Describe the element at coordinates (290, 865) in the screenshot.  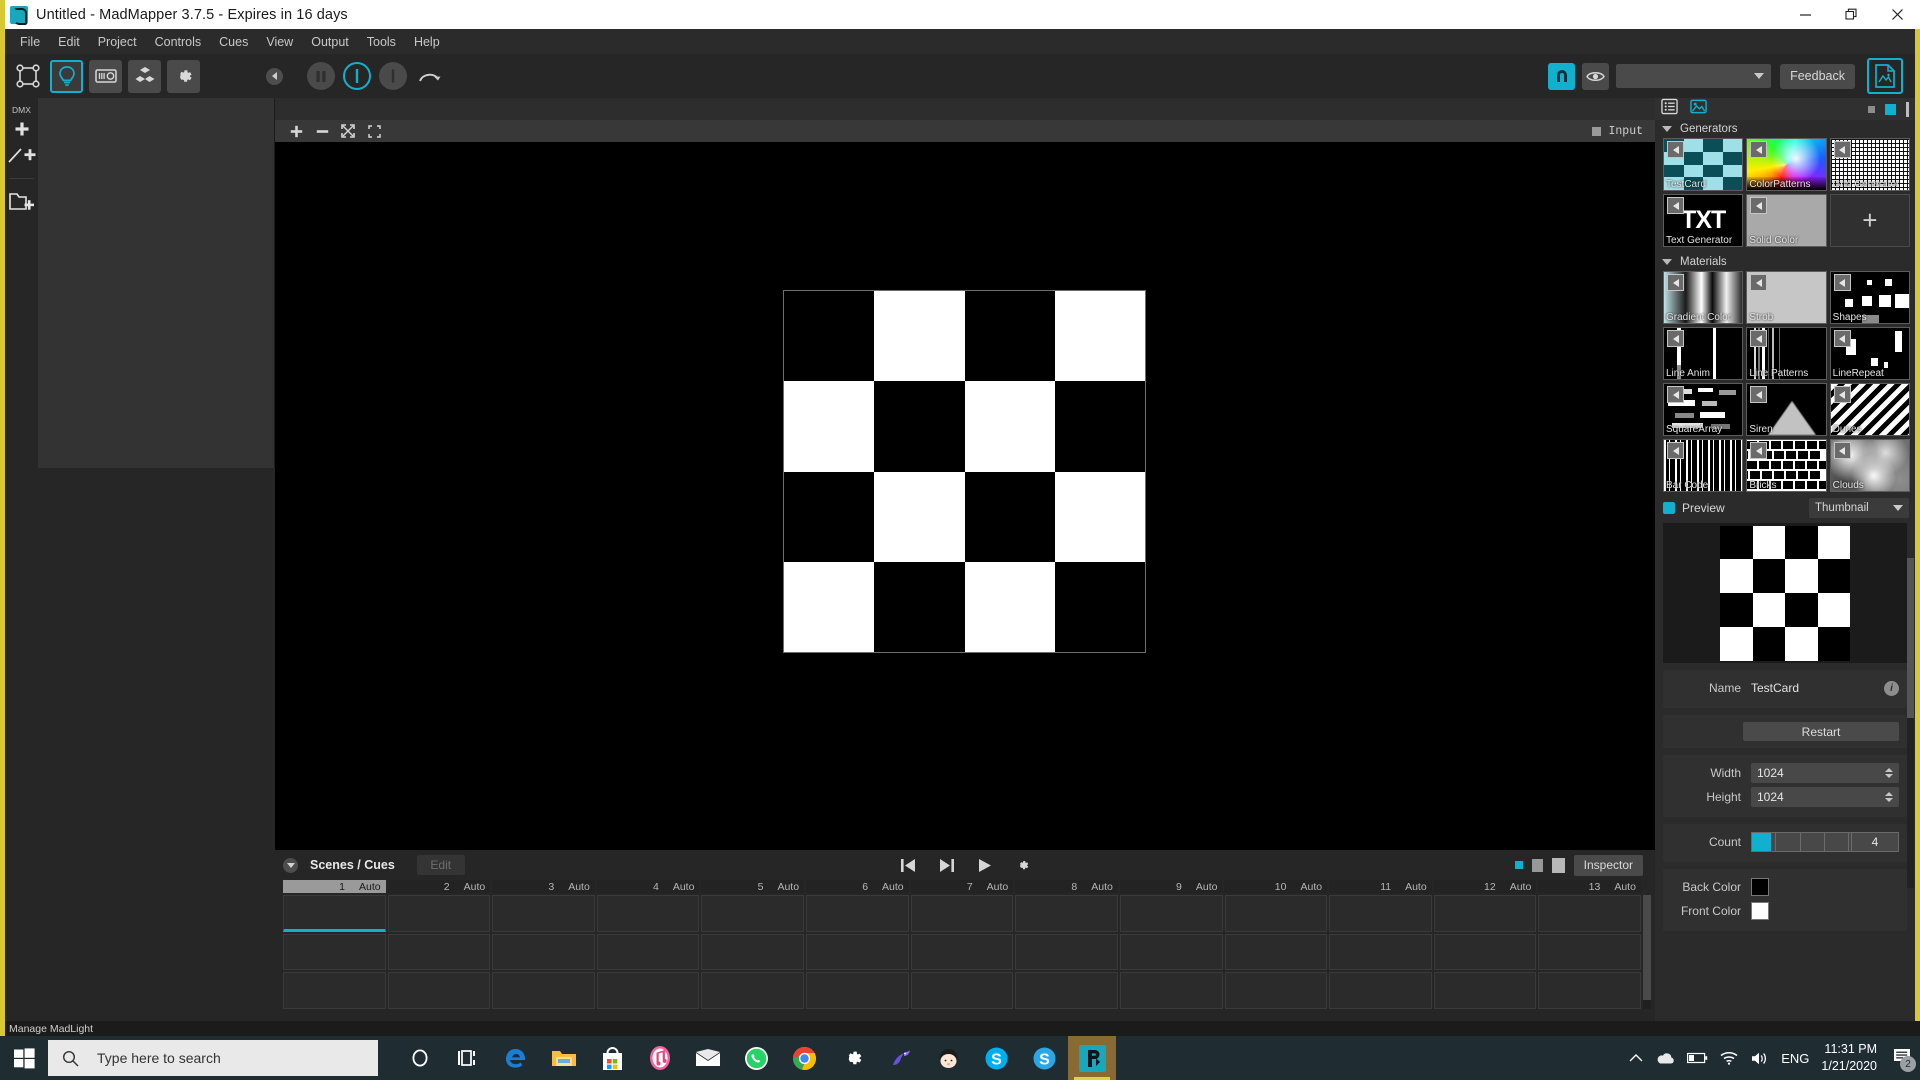
I see `scenes-collapse-arrow` at that location.